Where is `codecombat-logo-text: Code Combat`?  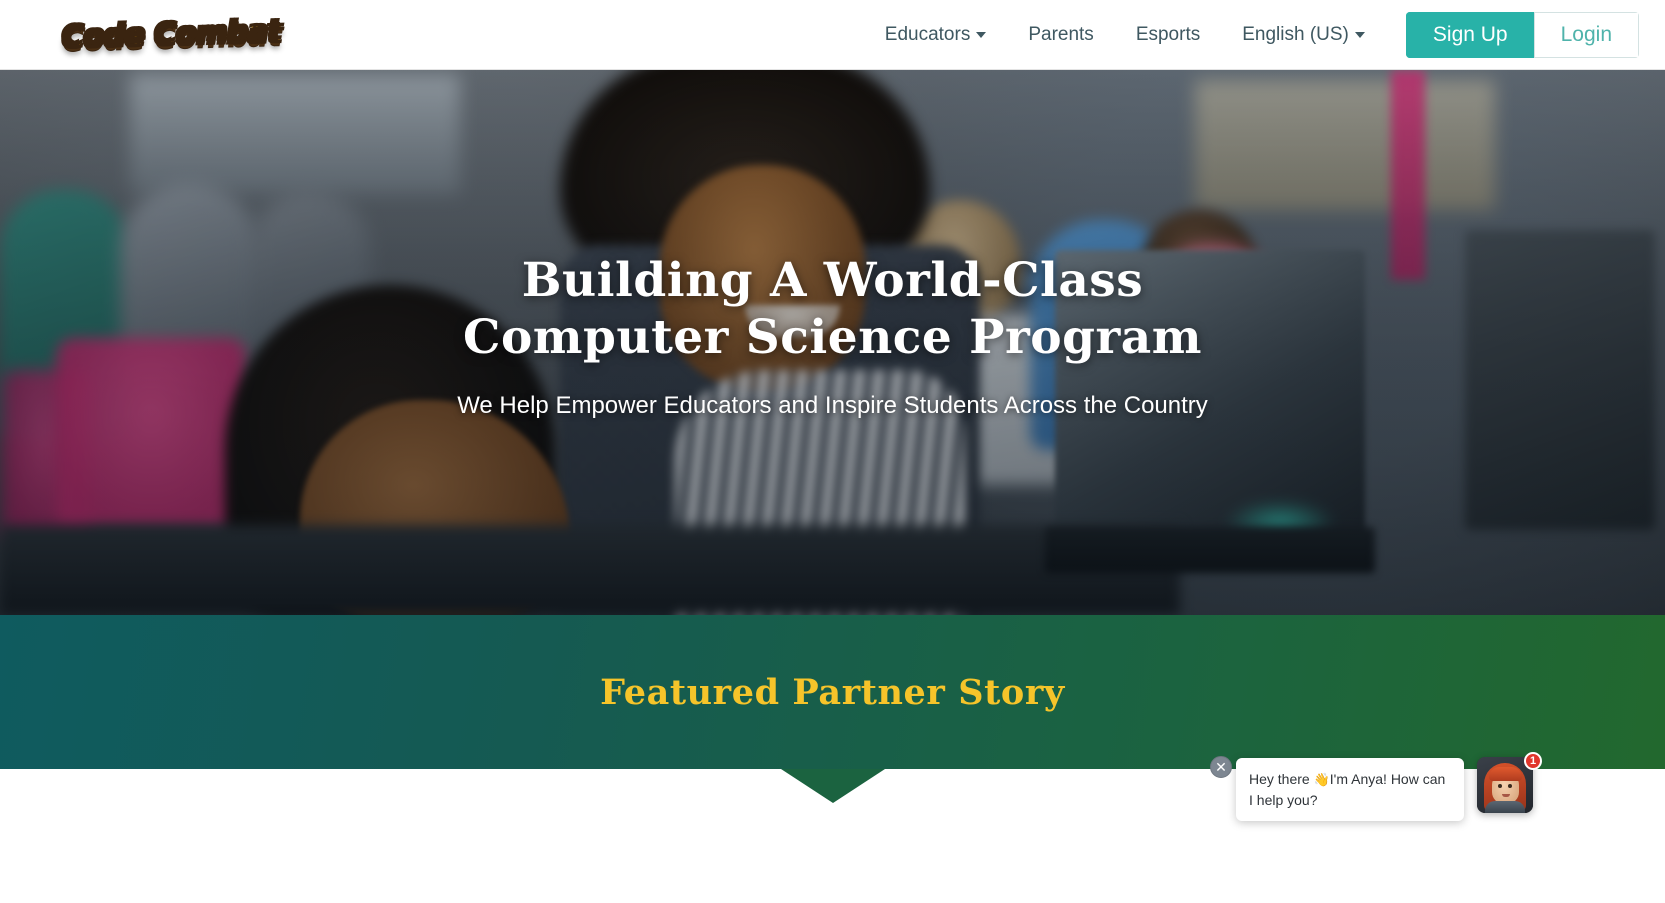 codecombat-logo-text: Code Combat is located at coordinates (171, 34).